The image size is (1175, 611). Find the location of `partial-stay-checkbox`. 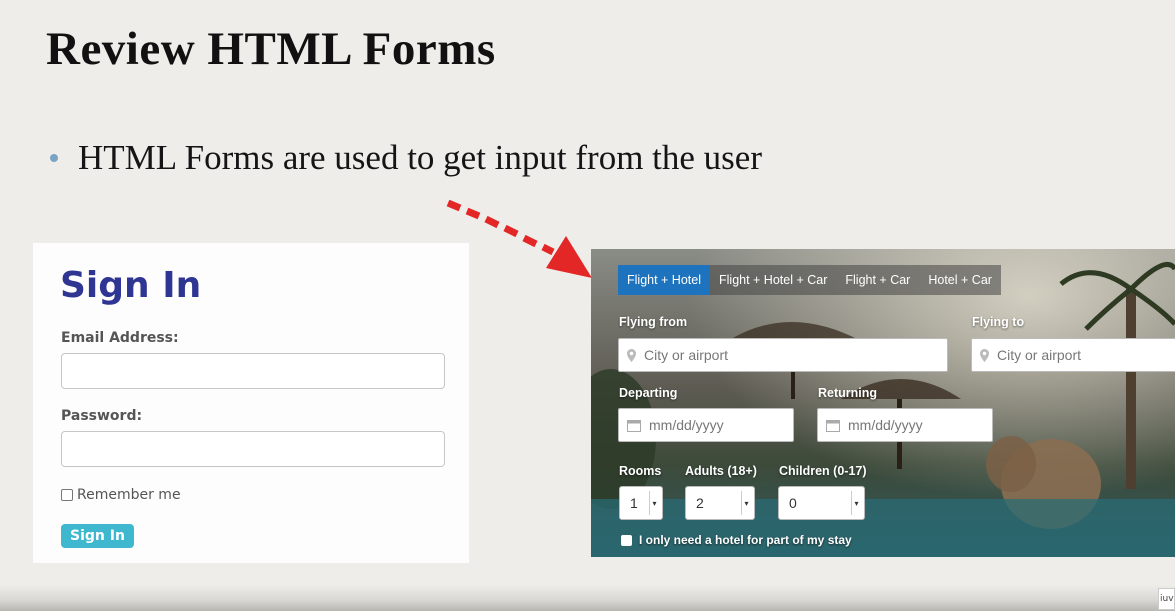

partial-stay-checkbox is located at coordinates (626, 540).